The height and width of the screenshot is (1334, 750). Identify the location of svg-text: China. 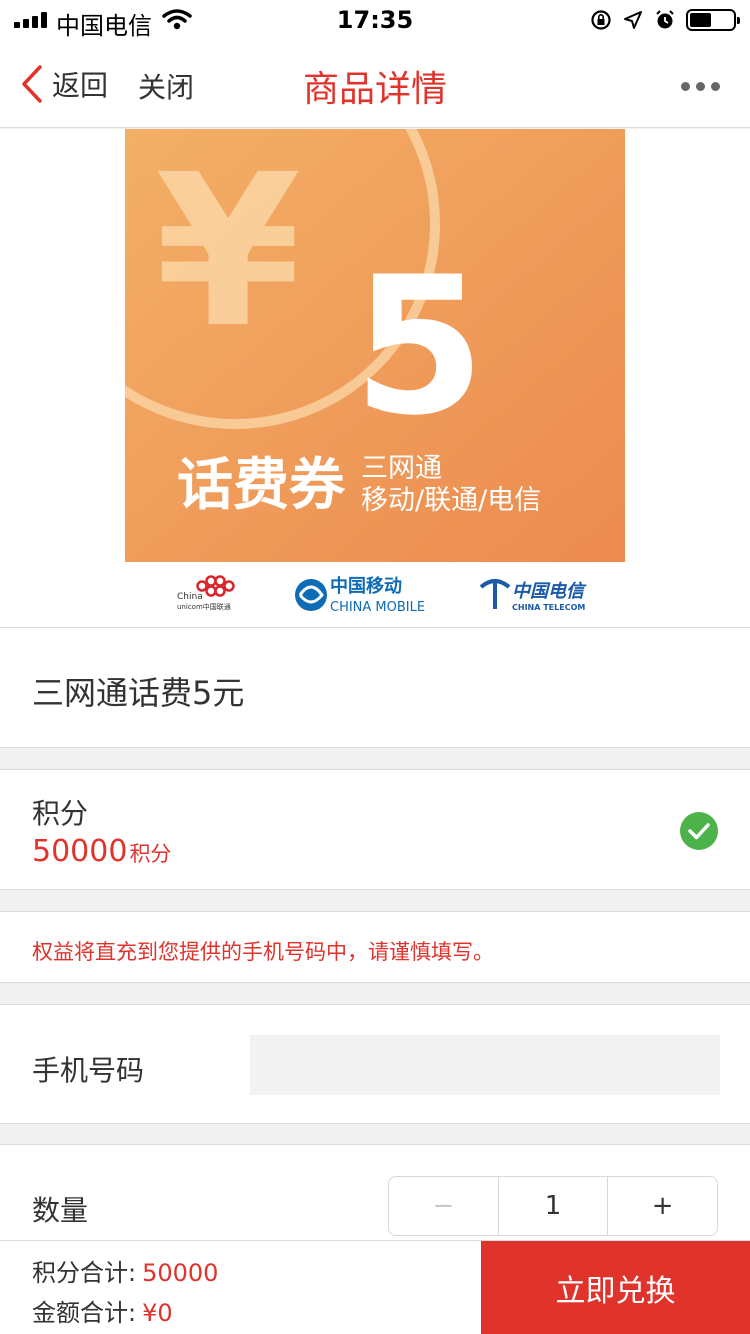
(190, 597).